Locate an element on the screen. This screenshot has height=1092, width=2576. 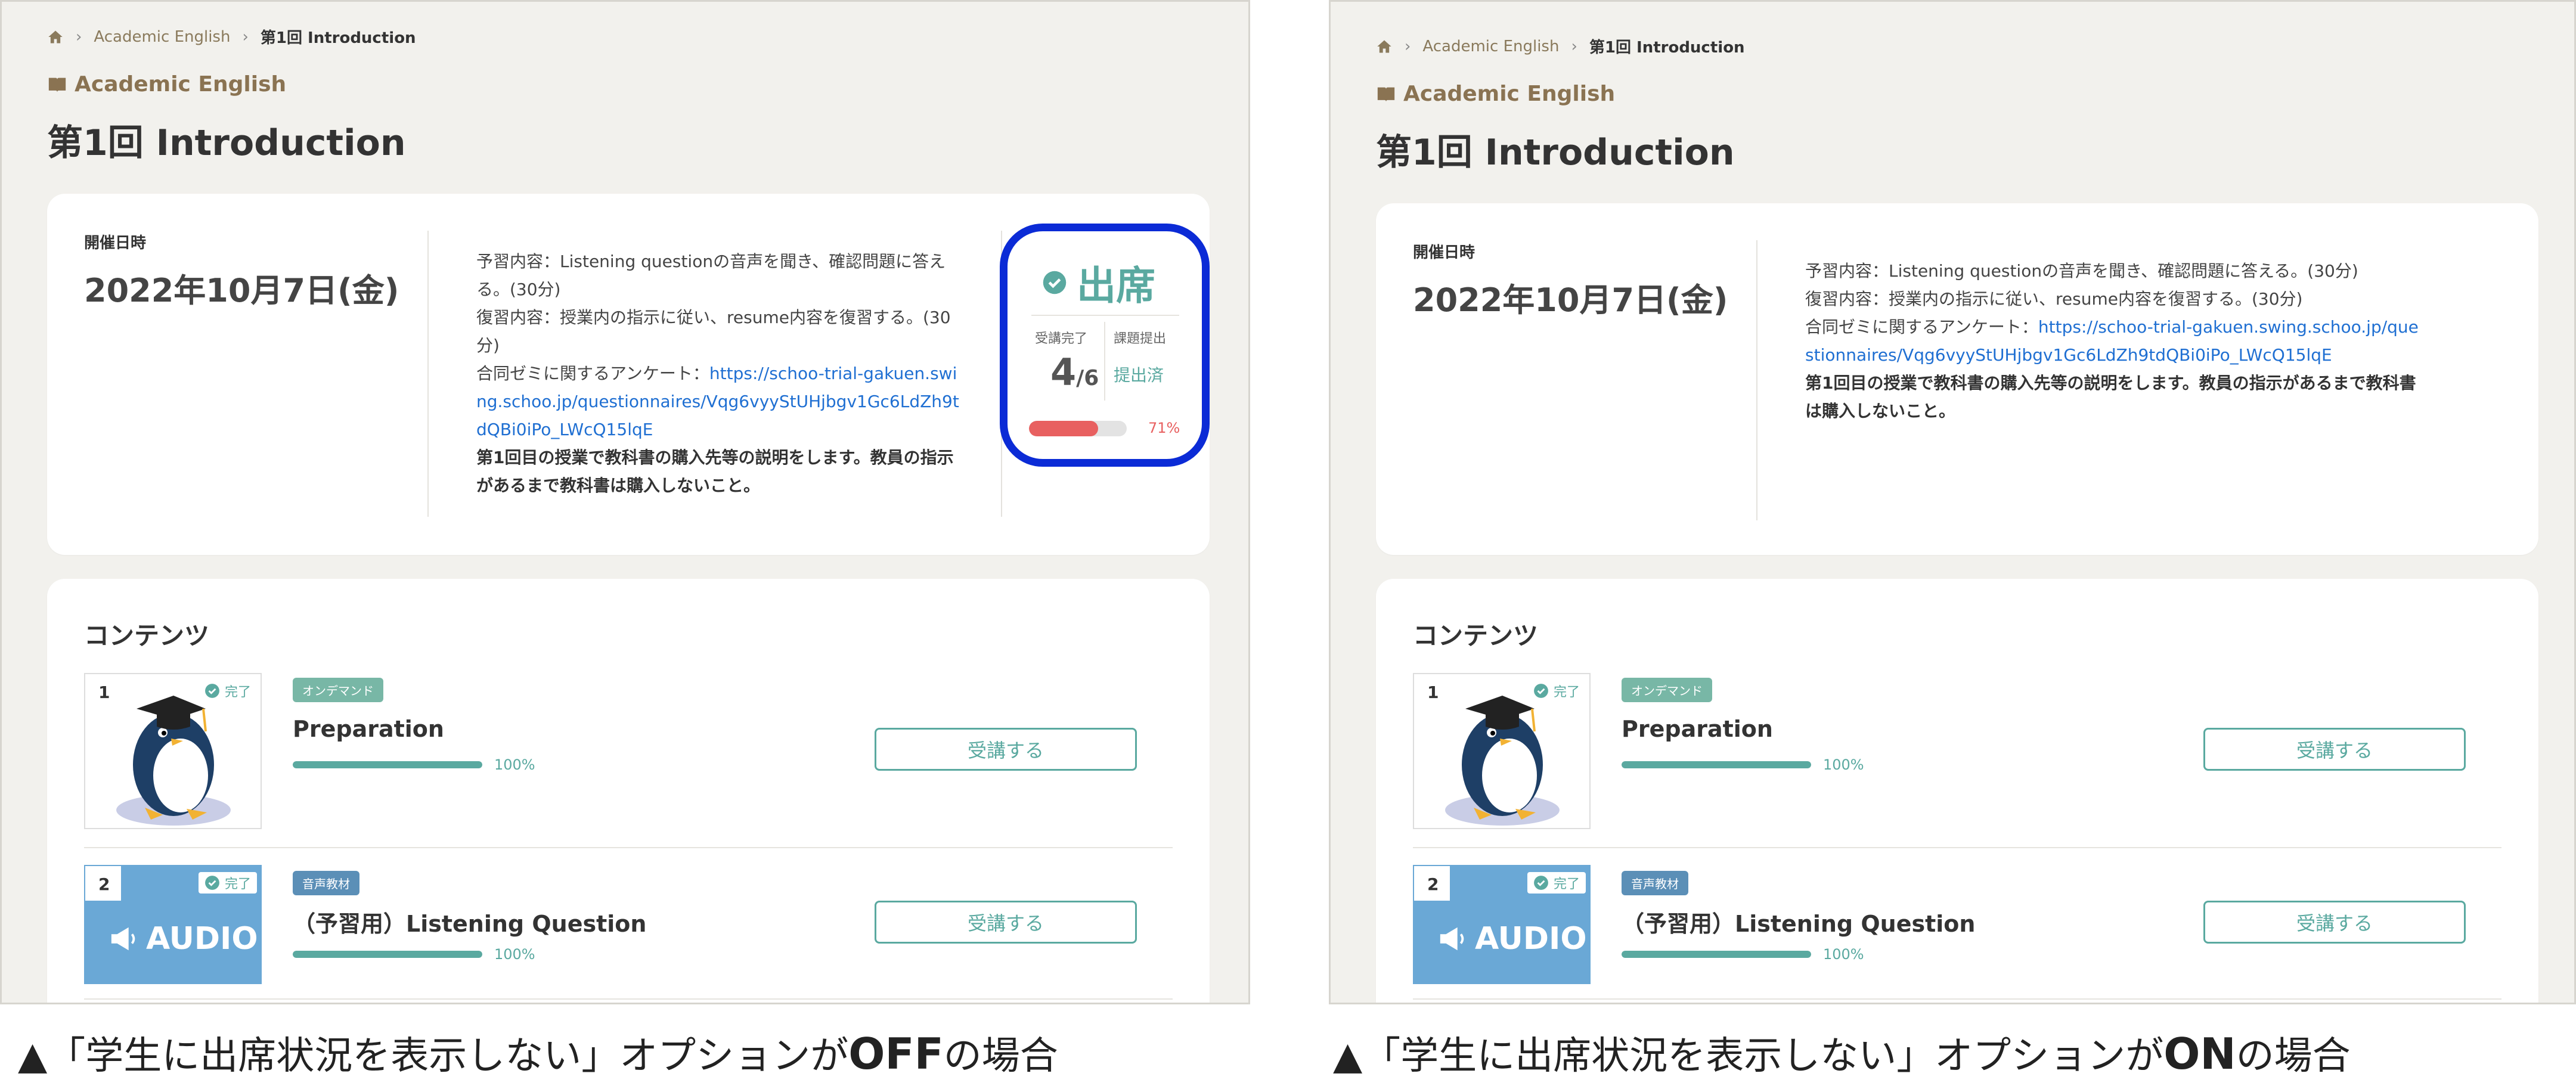
attendance-panel: 出席 受講完了 課題提出 4/6 提出済 71% is located at coordinates (1105, 345).